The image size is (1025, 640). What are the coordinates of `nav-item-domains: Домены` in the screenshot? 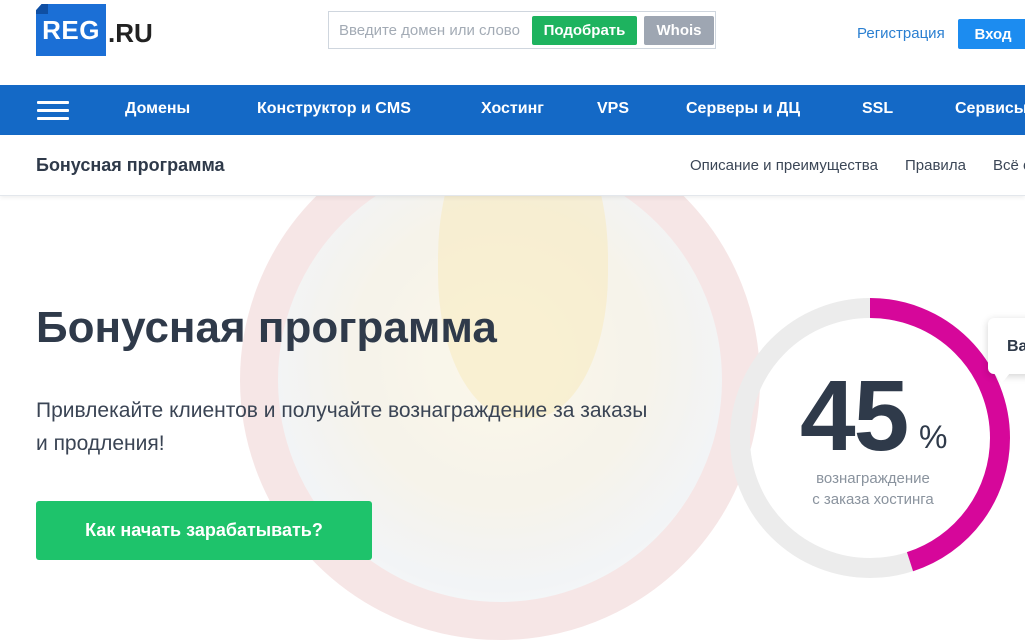 It's located at (157, 109).